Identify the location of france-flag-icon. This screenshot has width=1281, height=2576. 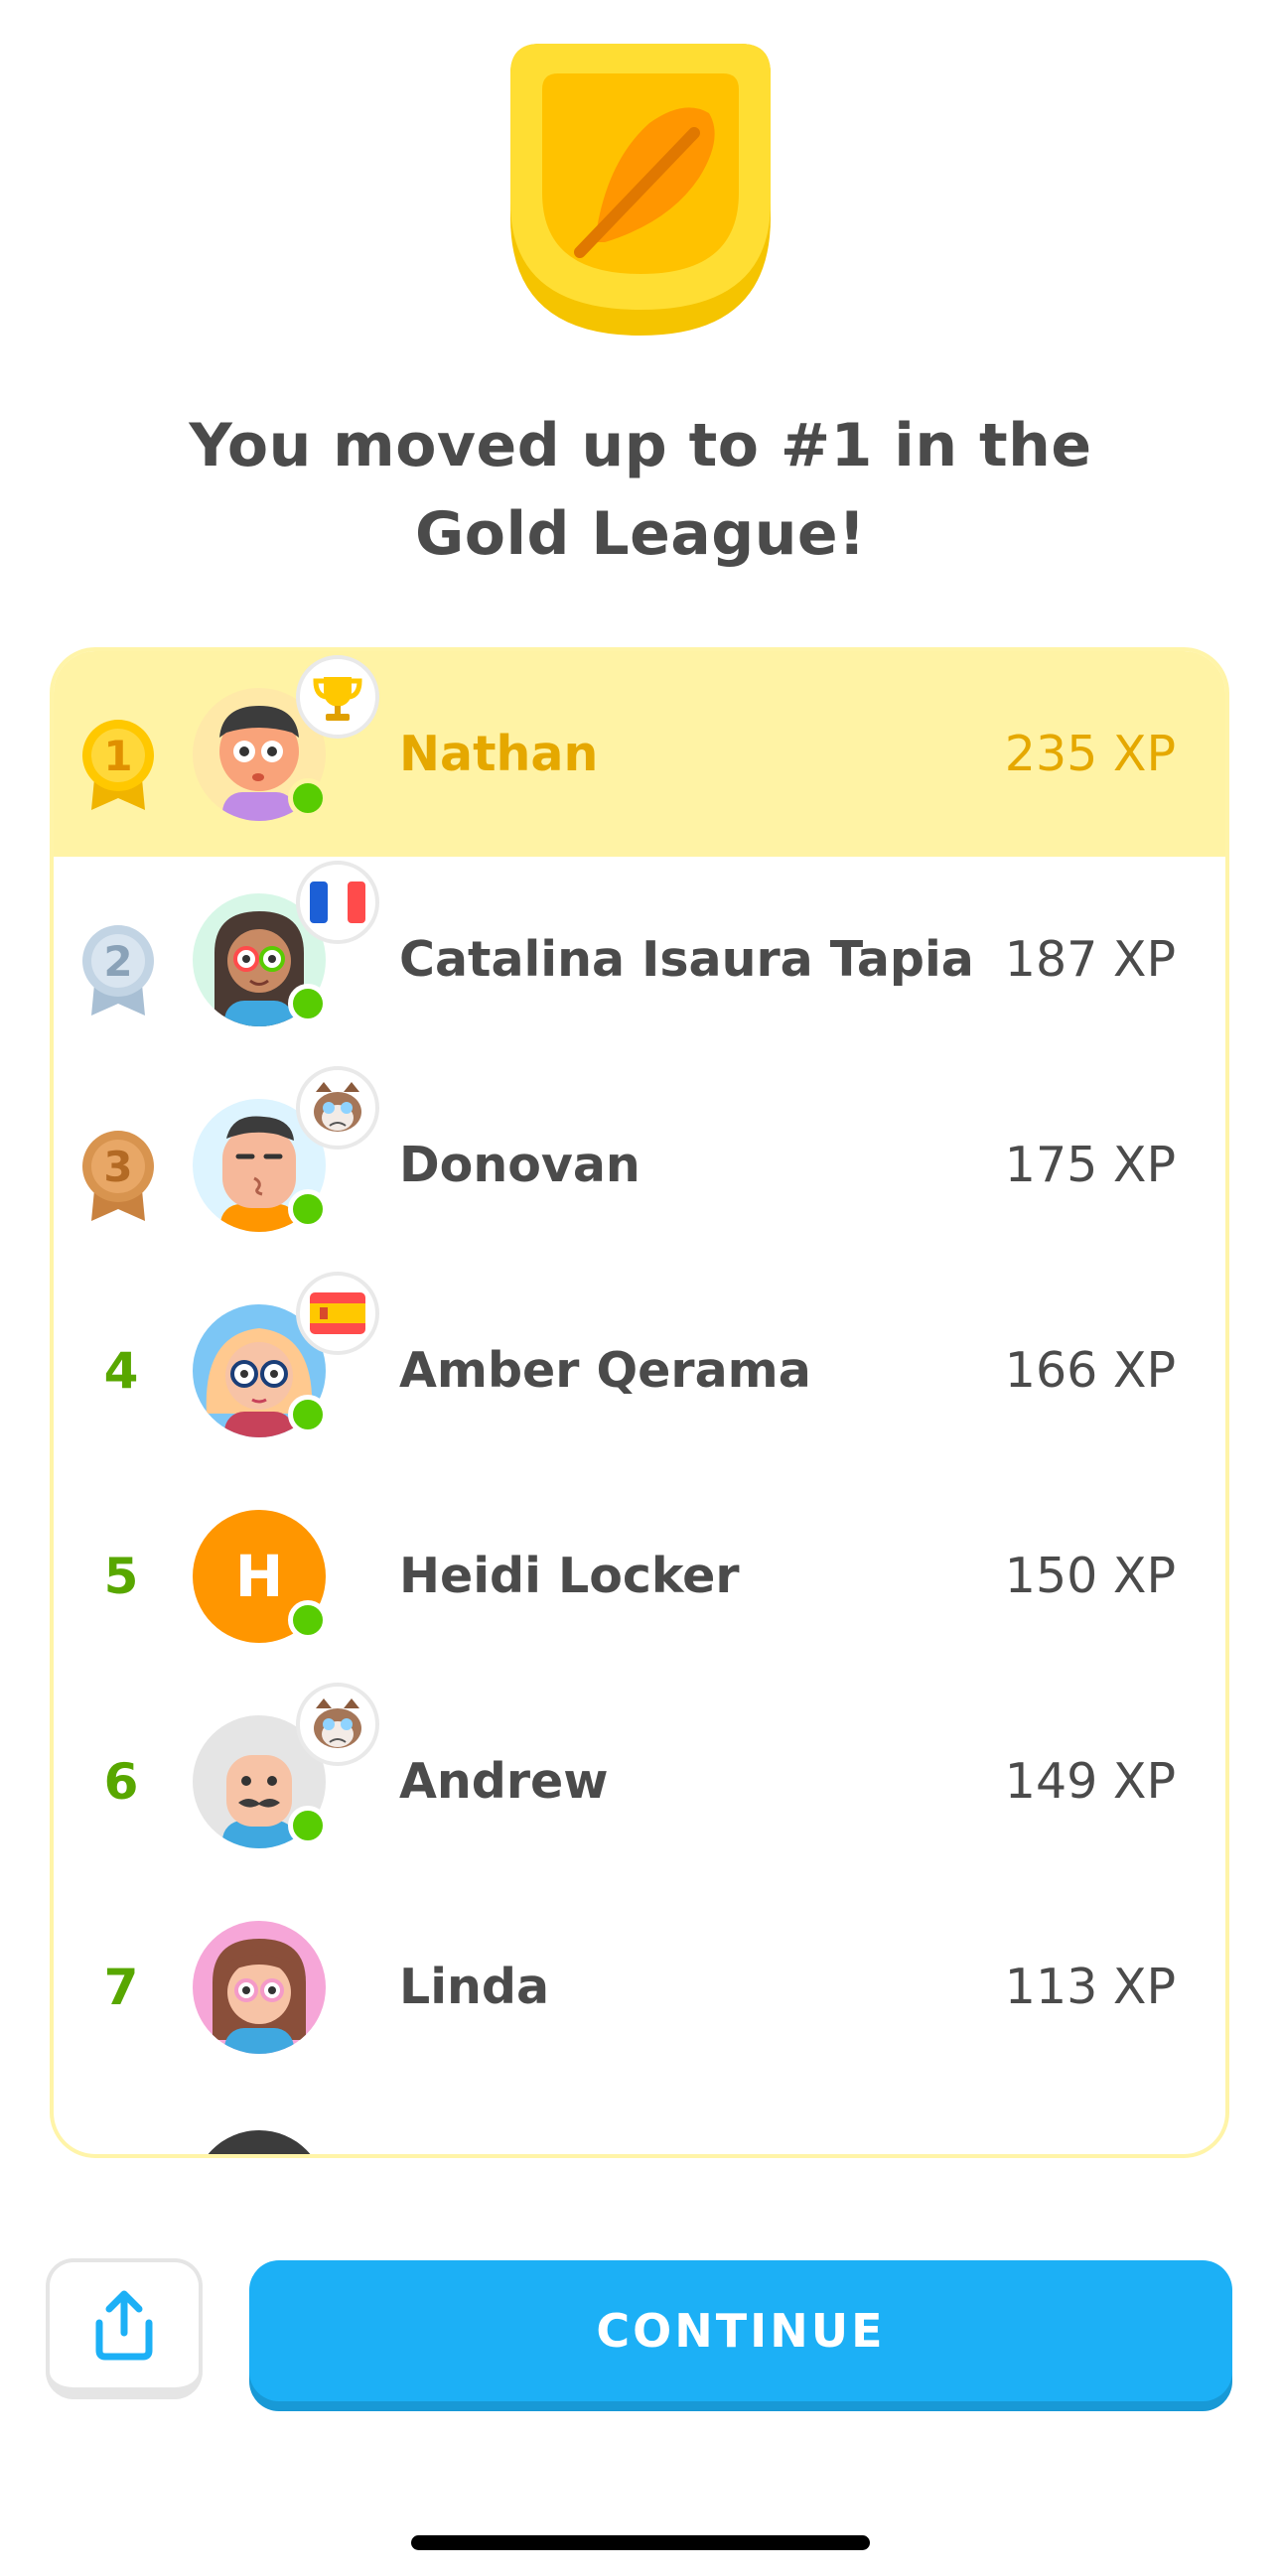
(337, 902).